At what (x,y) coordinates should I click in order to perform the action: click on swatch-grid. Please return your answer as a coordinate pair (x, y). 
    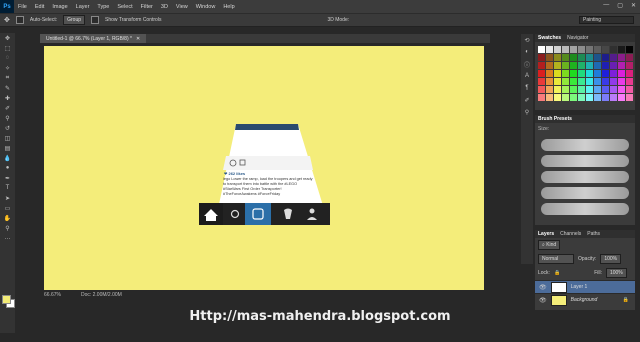
    Looking at the image, I should click on (585, 73).